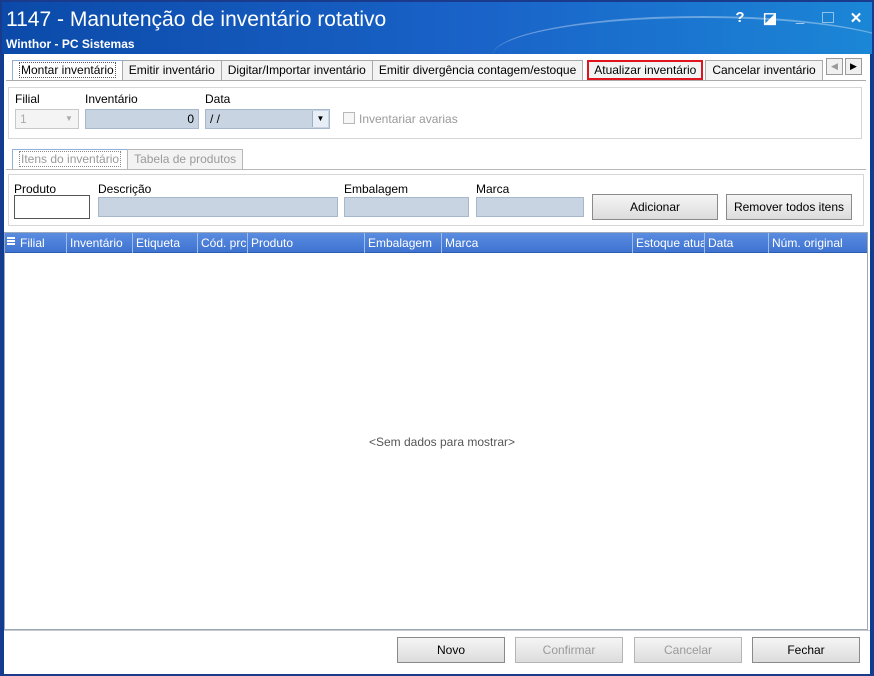  I want to click on produto-input, so click(52, 207).